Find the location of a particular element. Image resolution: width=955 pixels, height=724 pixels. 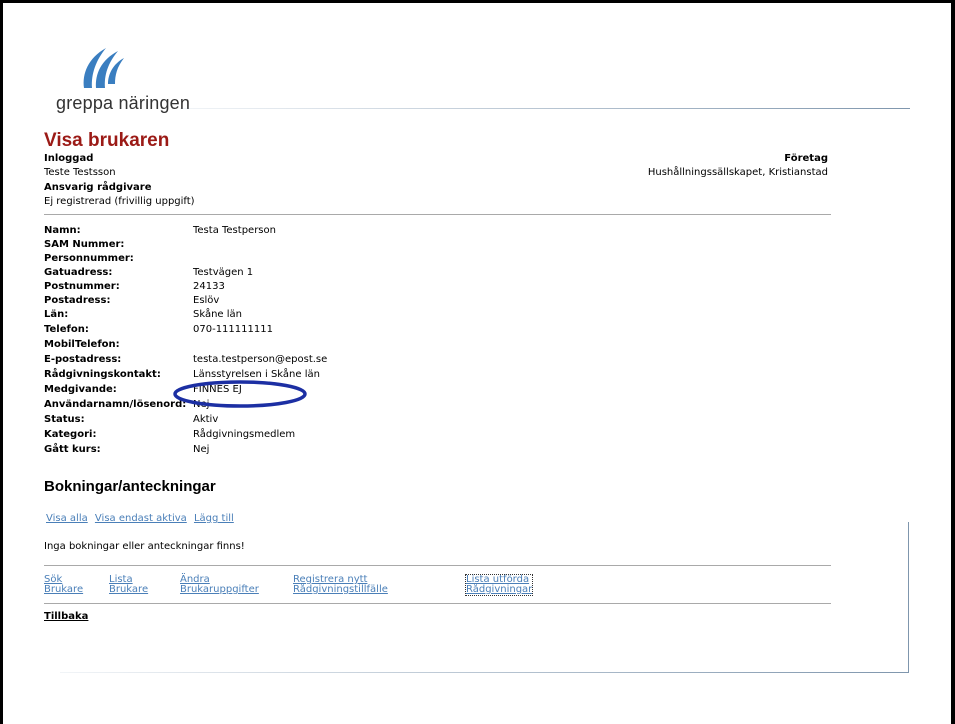

label-gatuadress: Gatuadress: is located at coordinates (78, 272).